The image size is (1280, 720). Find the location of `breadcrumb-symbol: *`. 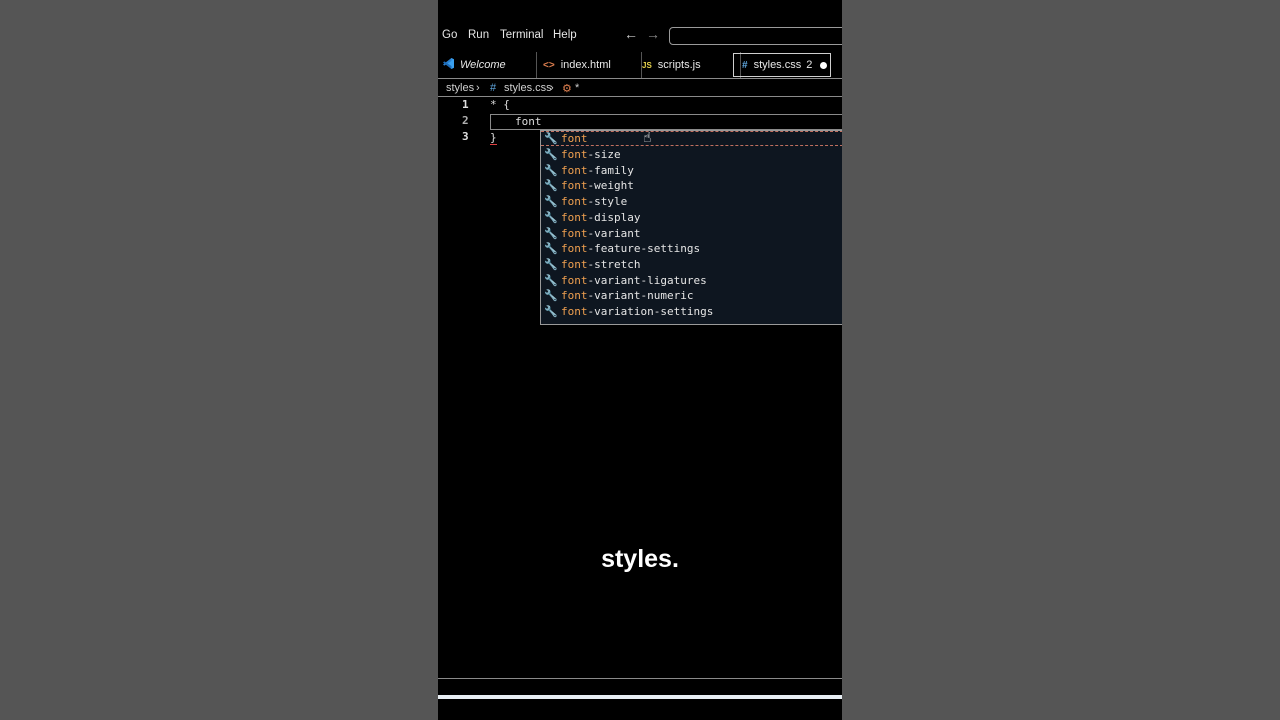

breadcrumb-symbol: * is located at coordinates (577, 88).